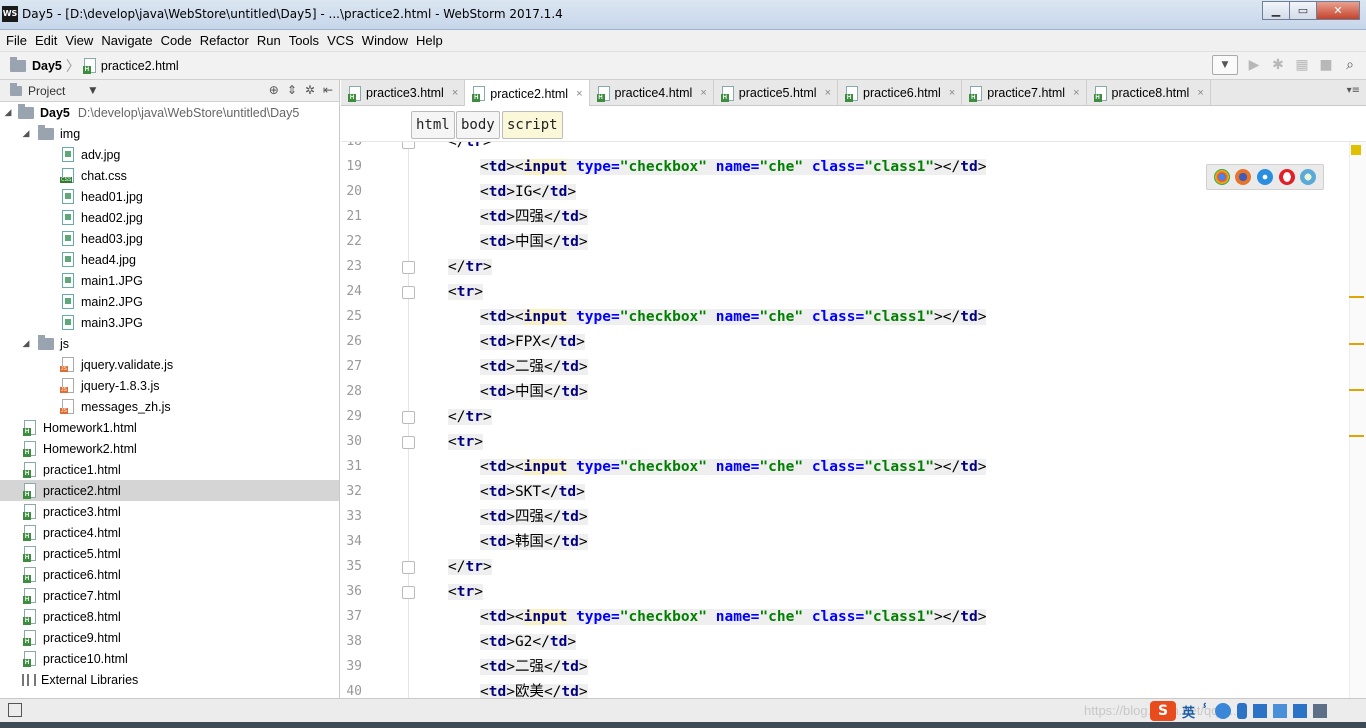 Image resolution: width=1366 pixels, height=728 pixels. What do you see at coordinates (169, 532) in the screenshot?
I see `tree-file: practice4.html` at bounding box center [169, 532].